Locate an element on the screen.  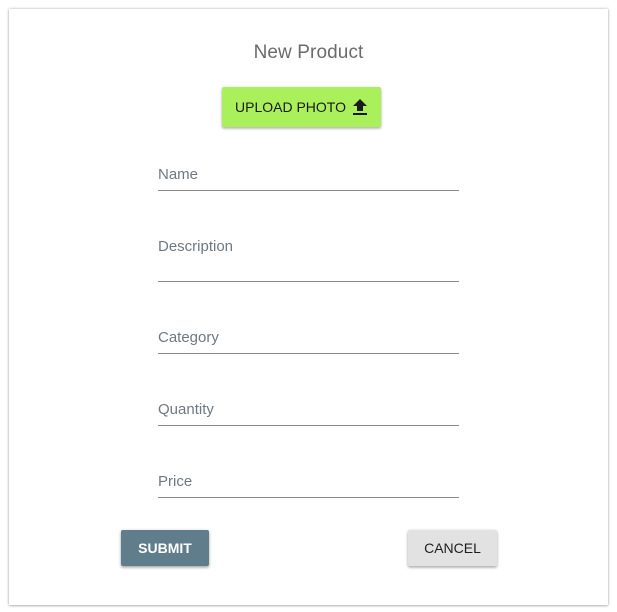
upload-photo-label: UPLOAD PHOTO is located at coordinates (290, 107).